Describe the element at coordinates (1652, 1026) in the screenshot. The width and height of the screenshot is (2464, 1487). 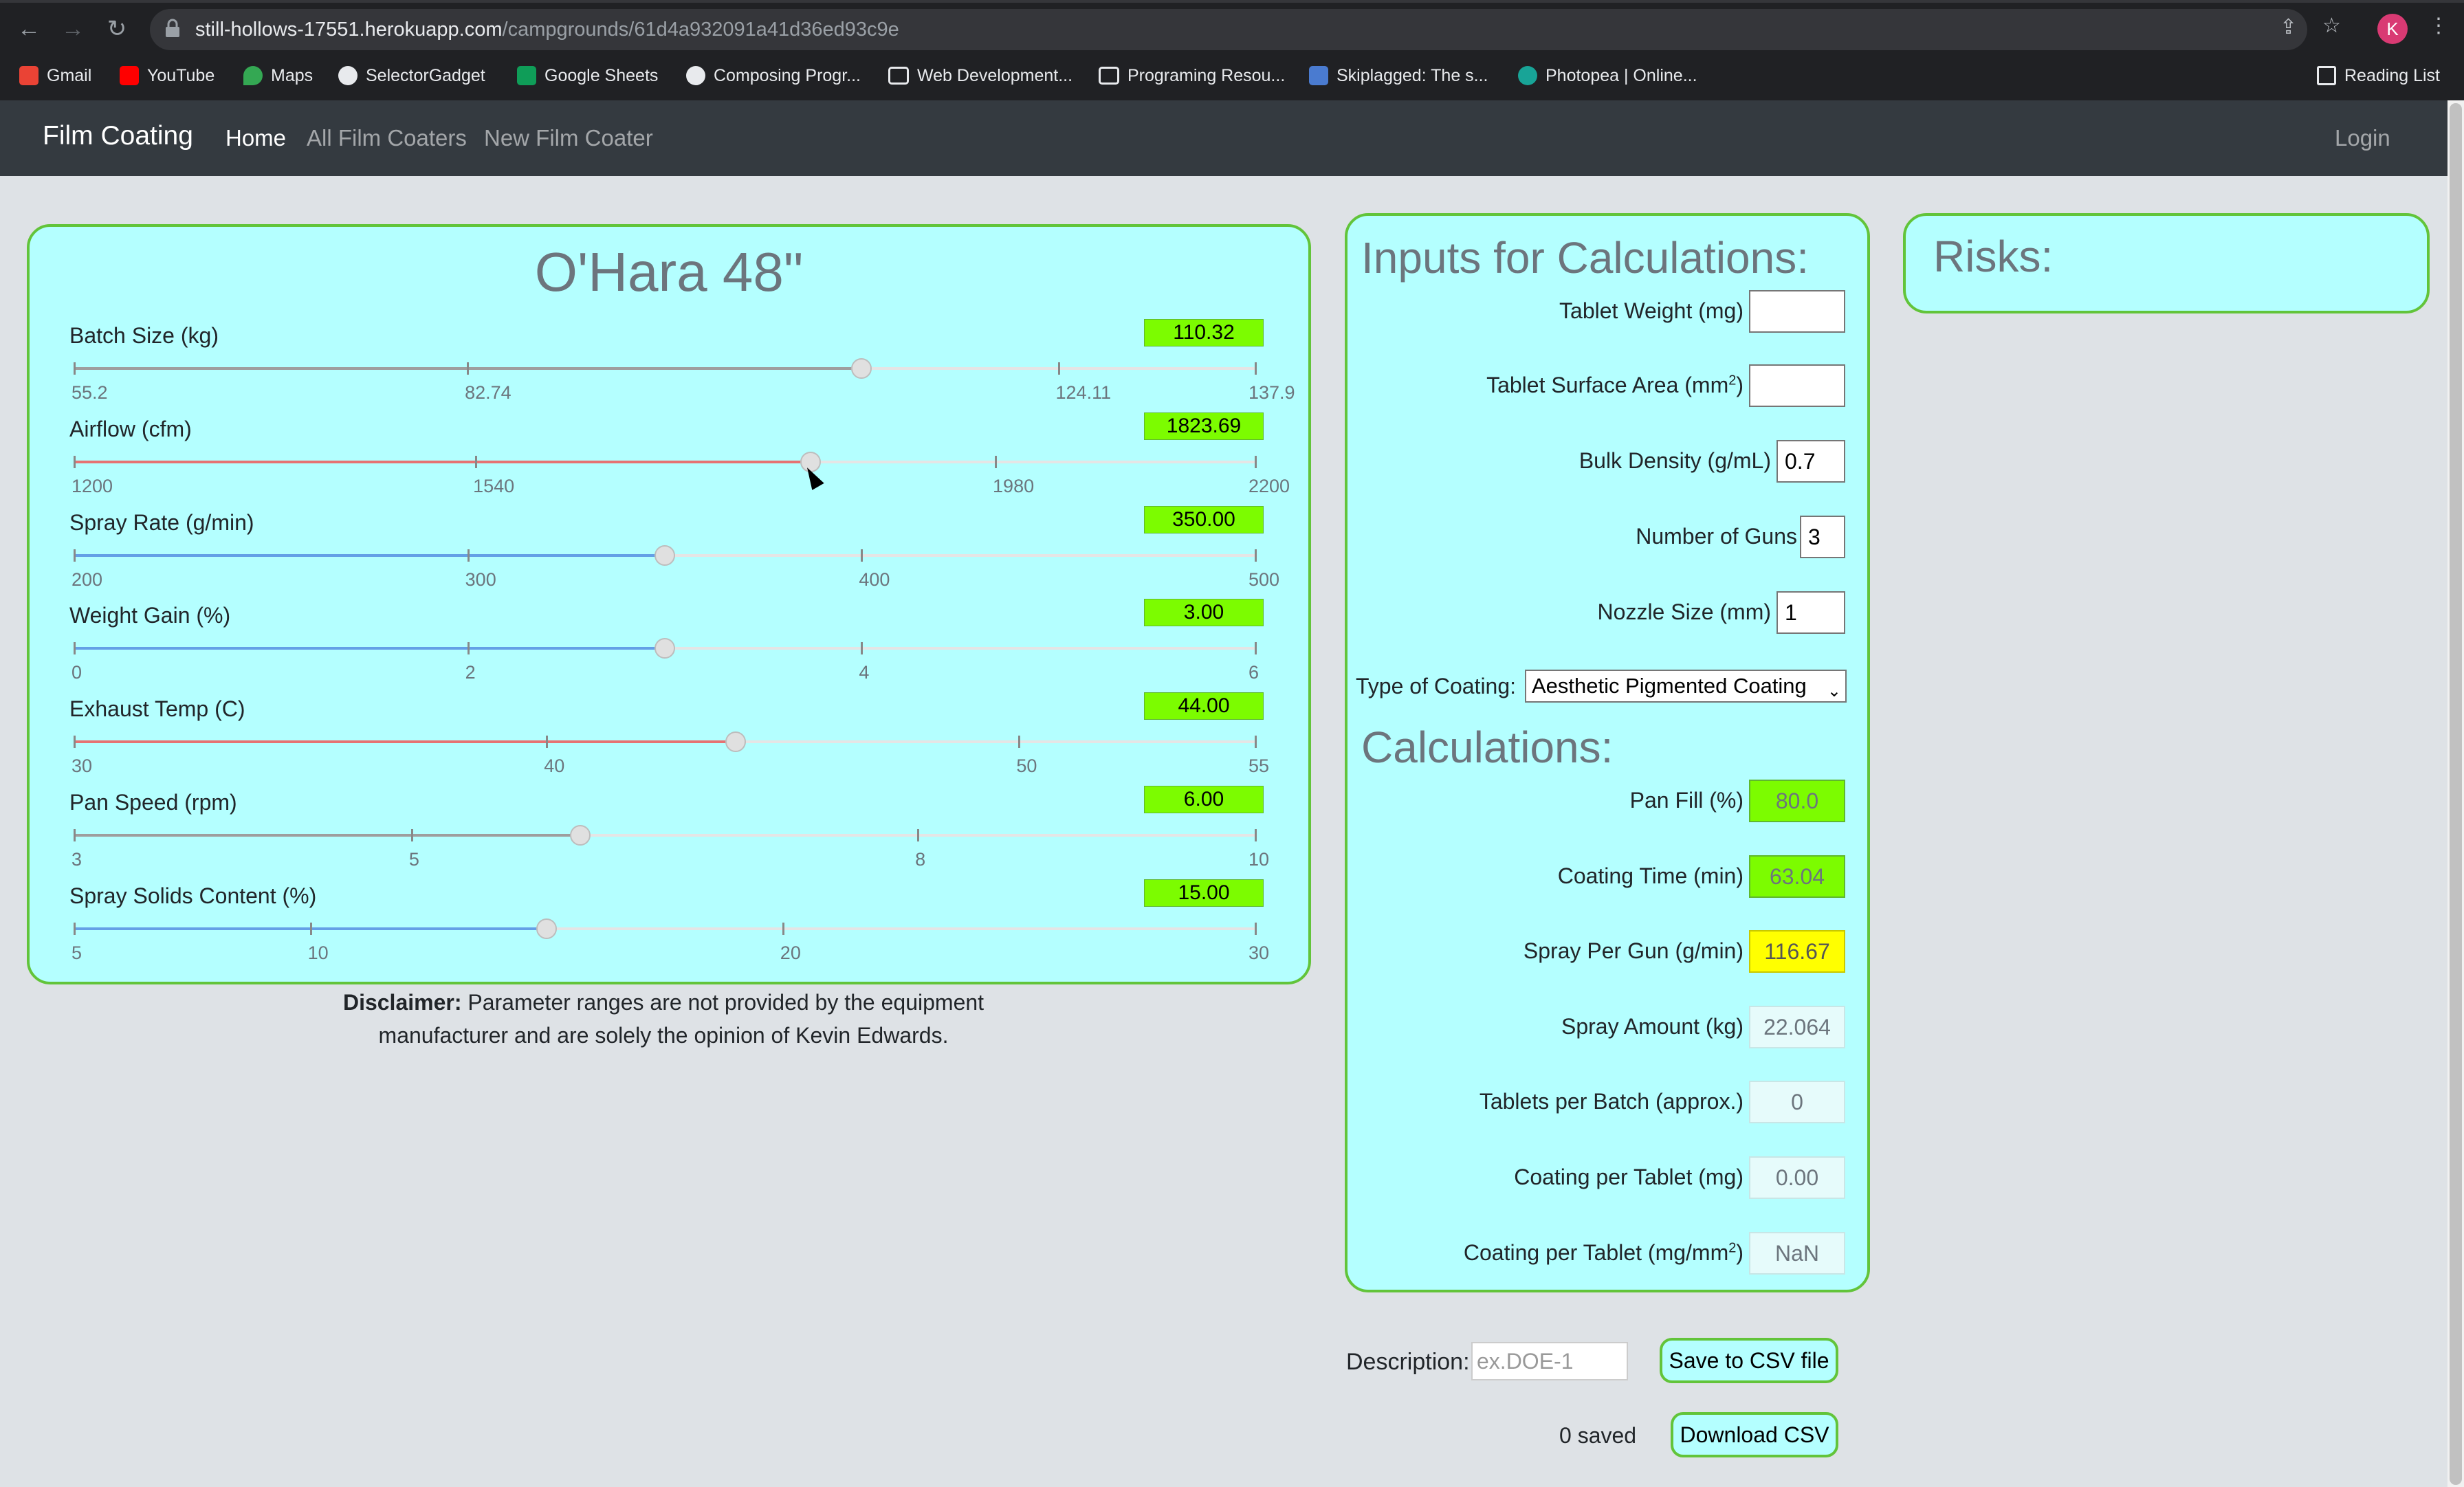
I see `calculation-label-text: Spray Amount (kg)` at that location.